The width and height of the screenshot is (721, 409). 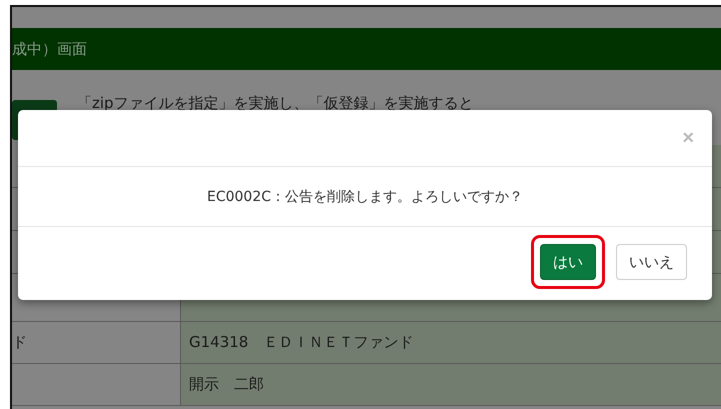 What do you see at coordinates (49, 49) in the screenshot?
I see `page-title: 成中）画面` at bounding box center [49, 49].